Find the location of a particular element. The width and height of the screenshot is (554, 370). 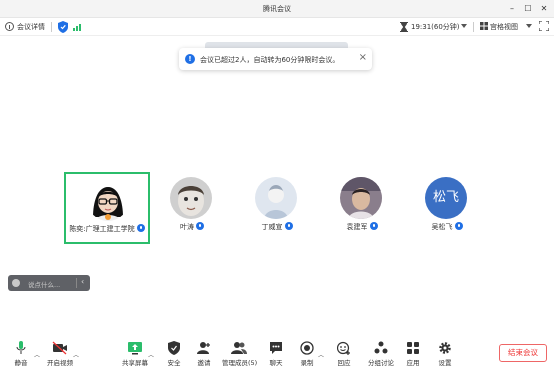

participant-tile: 丁威宣 is located at coordinates (277, 208).